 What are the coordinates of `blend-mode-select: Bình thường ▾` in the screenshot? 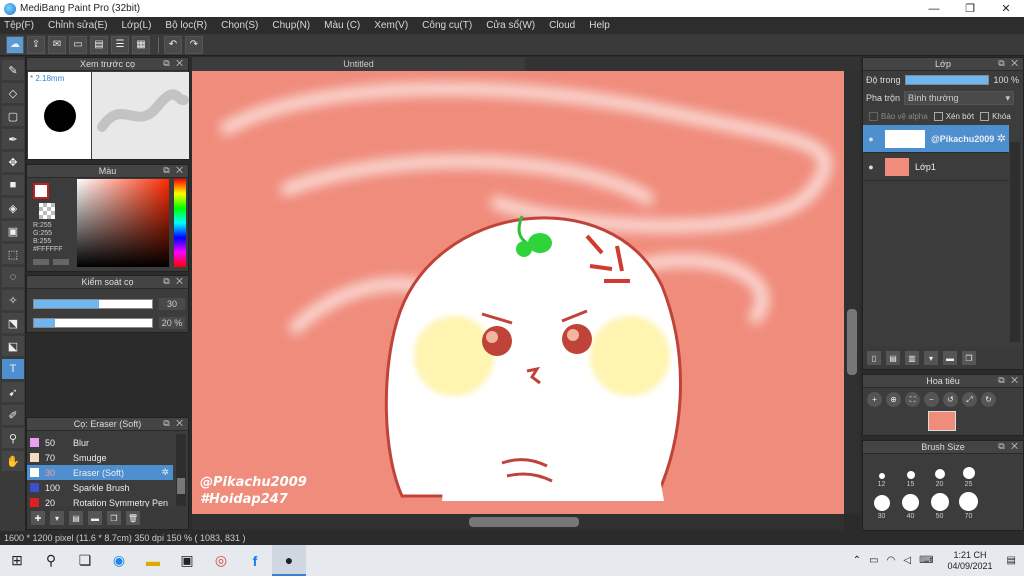 It's located at (959, 98).